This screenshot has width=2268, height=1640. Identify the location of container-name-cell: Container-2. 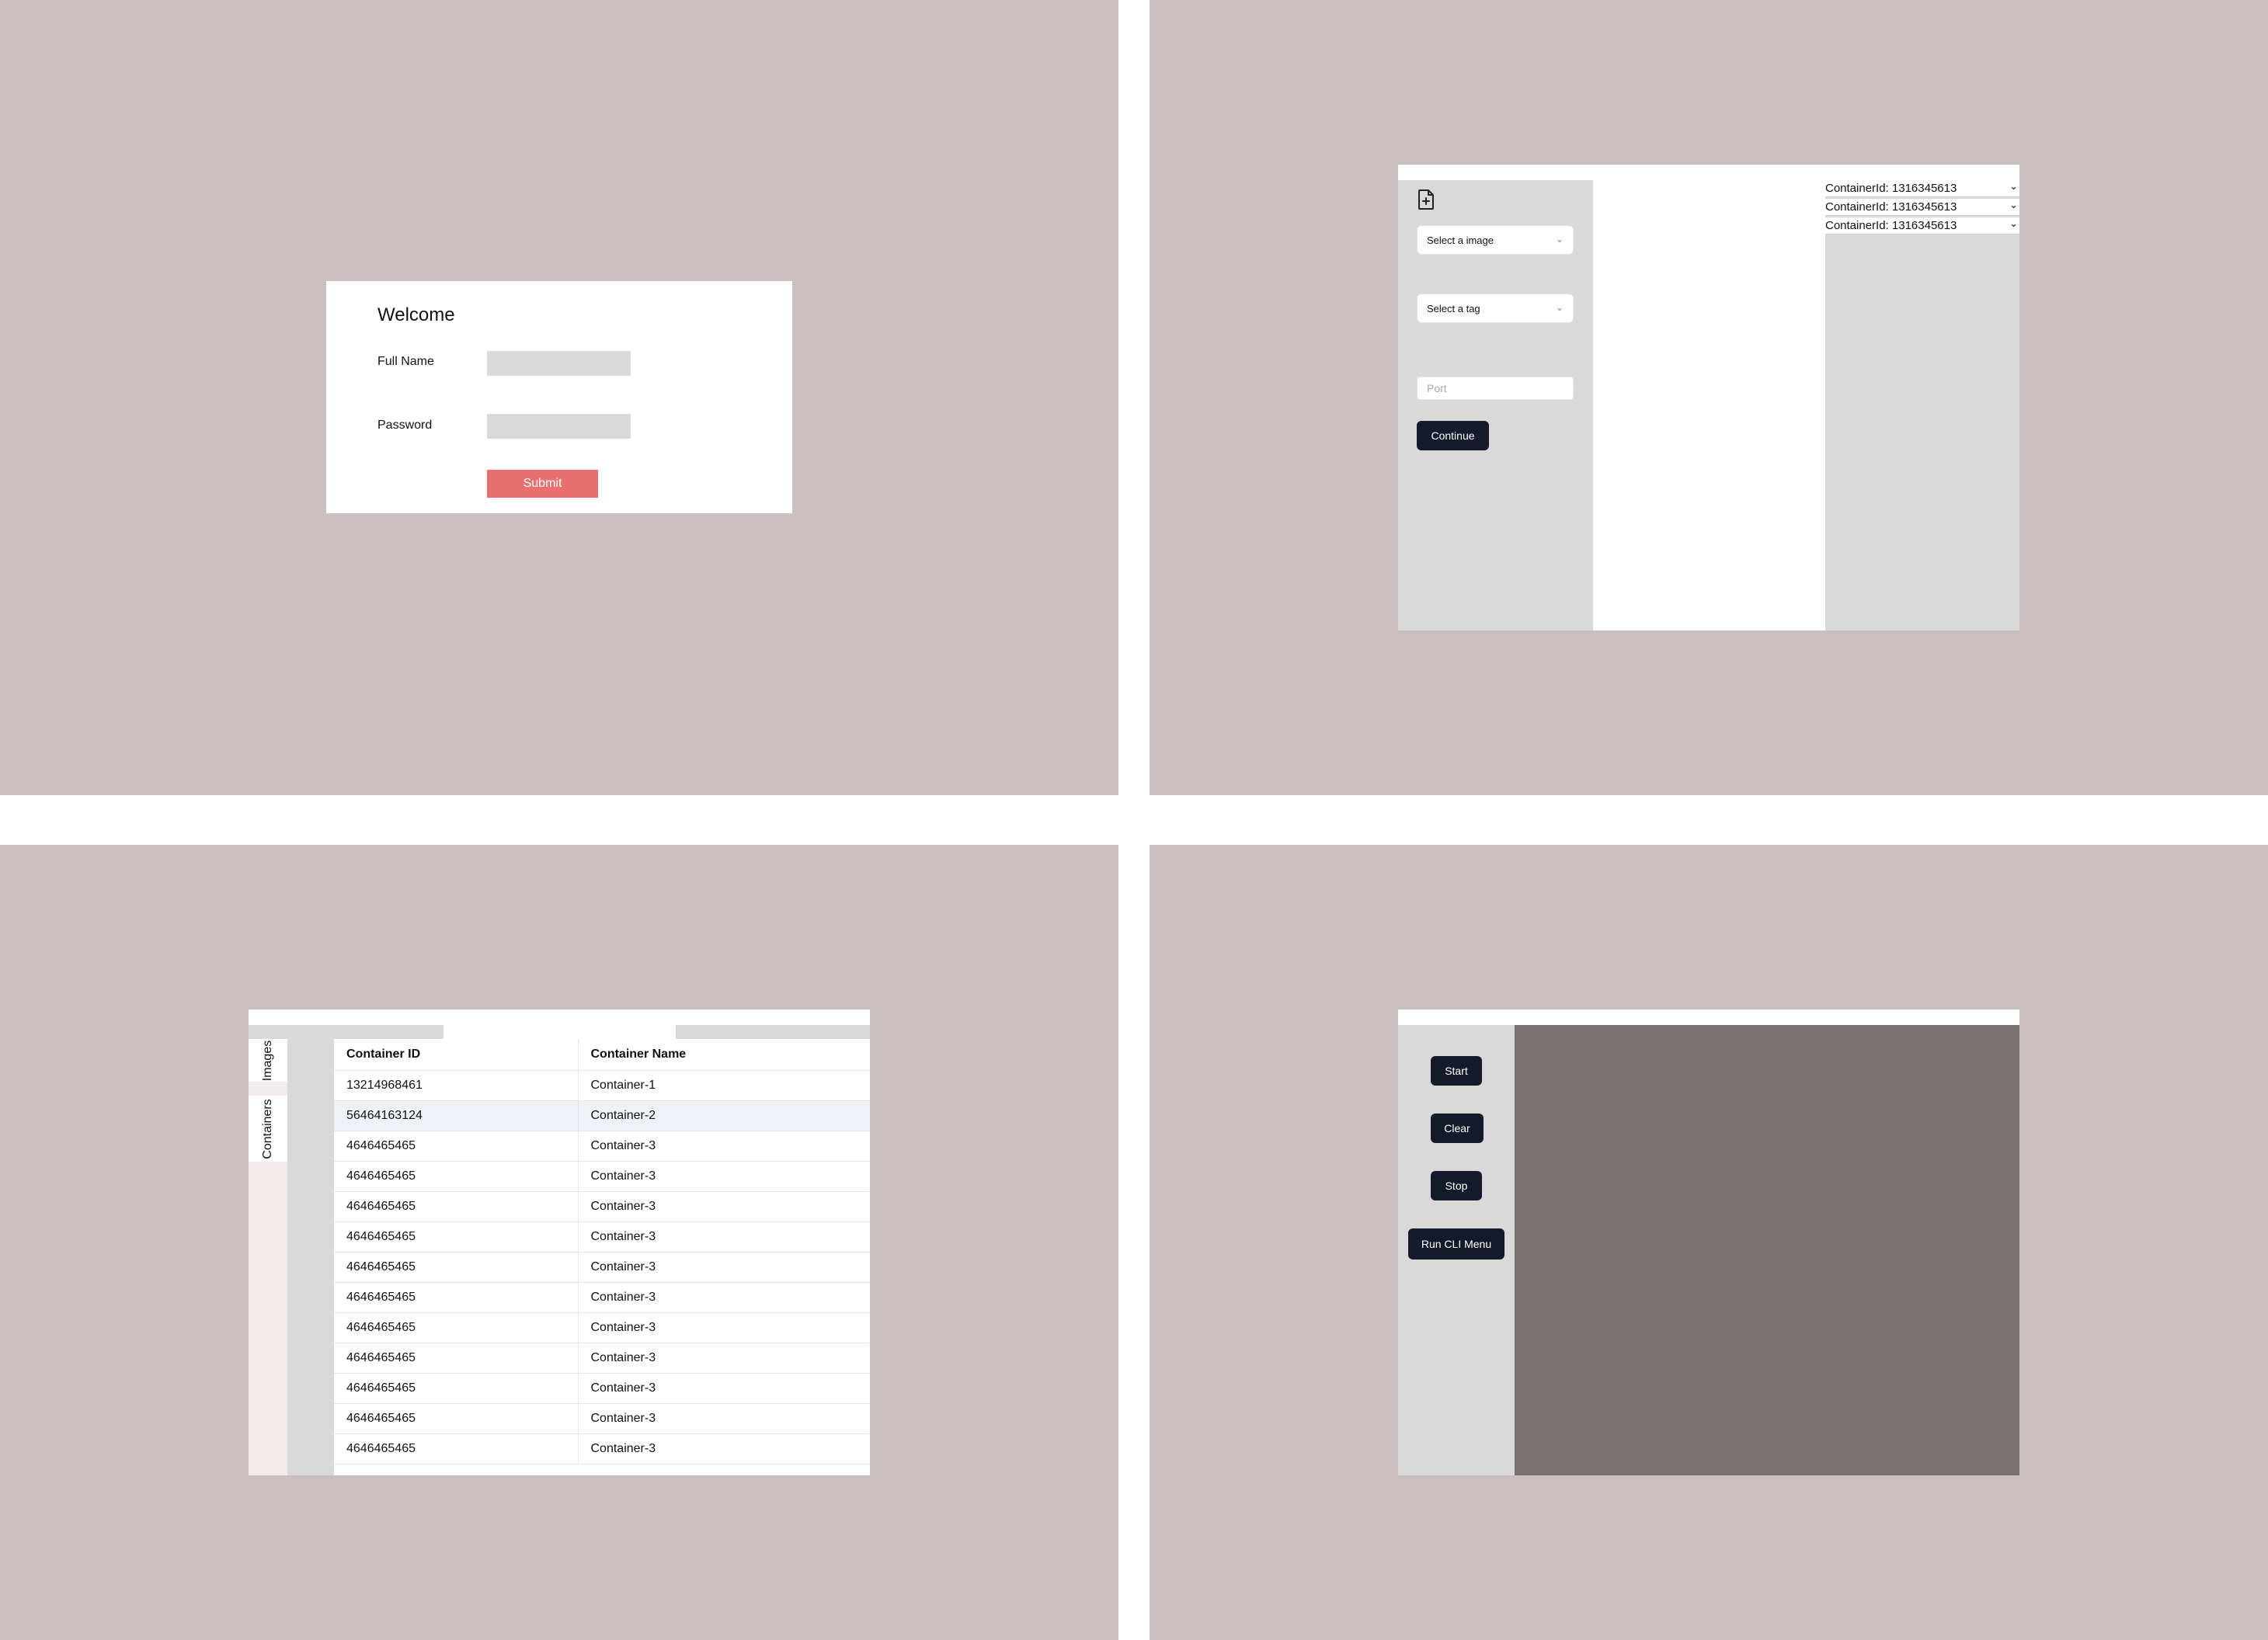
(724, 1115).